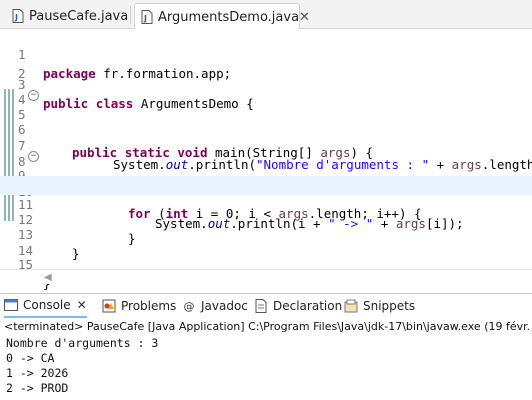  What do you see at coordinates (37, 388) in the screenshot?
I see `console-line: 2 -> PROD` at bounding box center [37, 388].